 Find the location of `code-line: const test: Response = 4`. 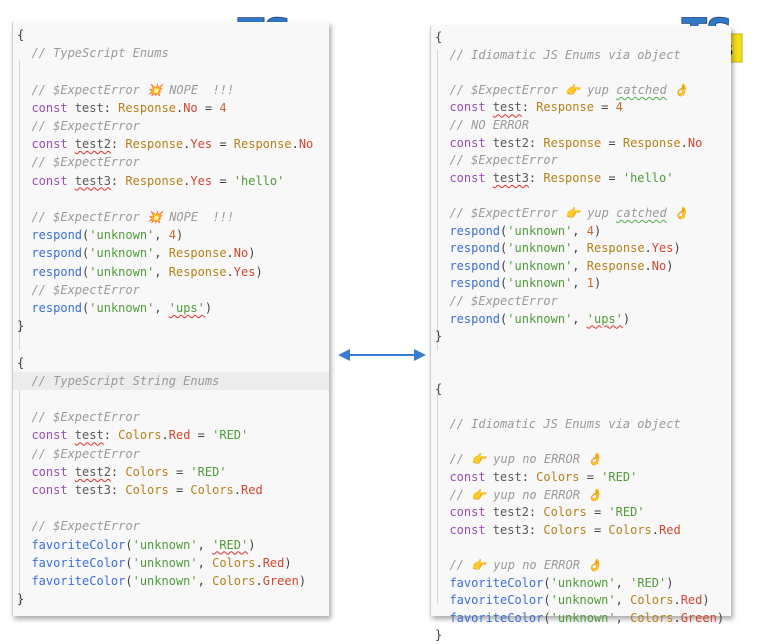

code-line: const test: Response = 4 is located at coordinates (581, 107).